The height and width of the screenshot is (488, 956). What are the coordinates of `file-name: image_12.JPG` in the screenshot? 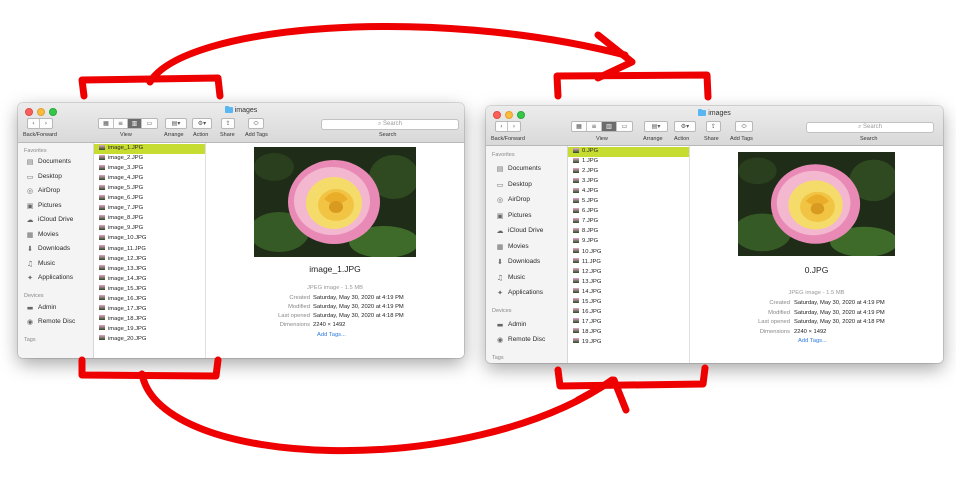 It's located at (127, 258).